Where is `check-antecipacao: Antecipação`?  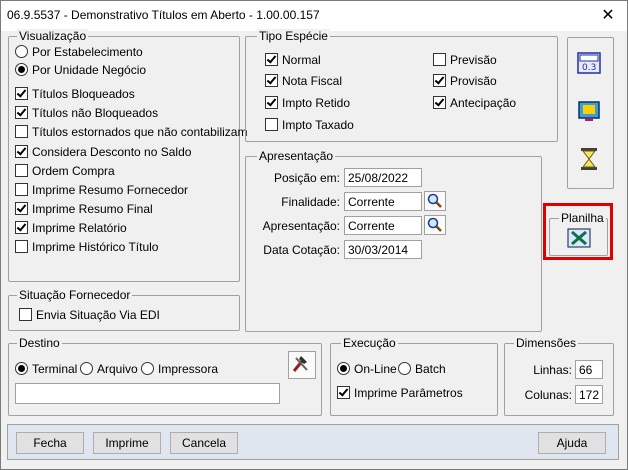
check-antecipacao: Antecipação is located at coordinates (474, 102).